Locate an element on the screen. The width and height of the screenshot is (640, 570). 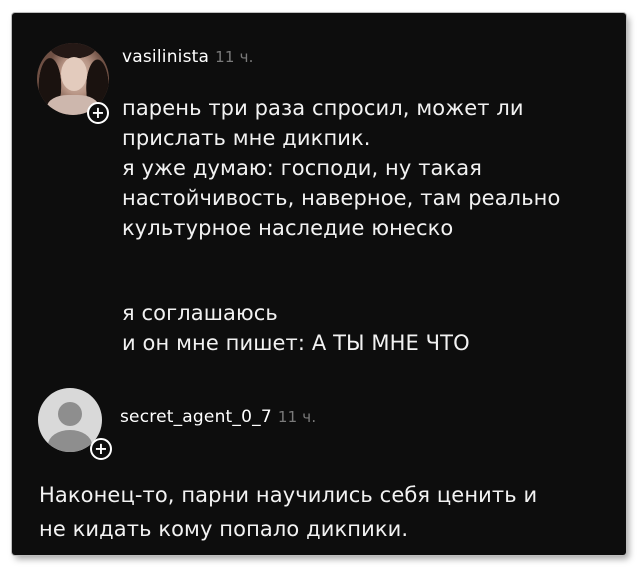
comment-line: настойчивость, наверное, там реально is located at coordinates (341, 198).